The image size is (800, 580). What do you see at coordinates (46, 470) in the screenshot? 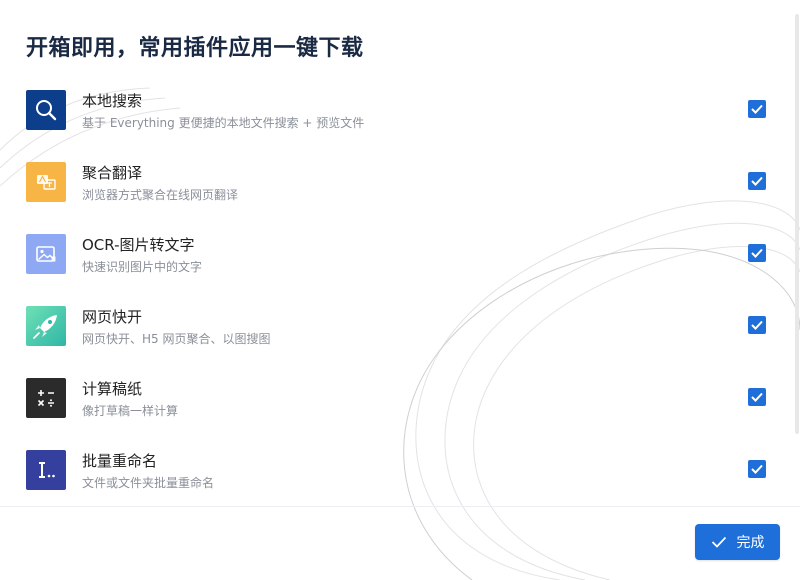
I see `rename-icon` at bounding box center [46, 470].